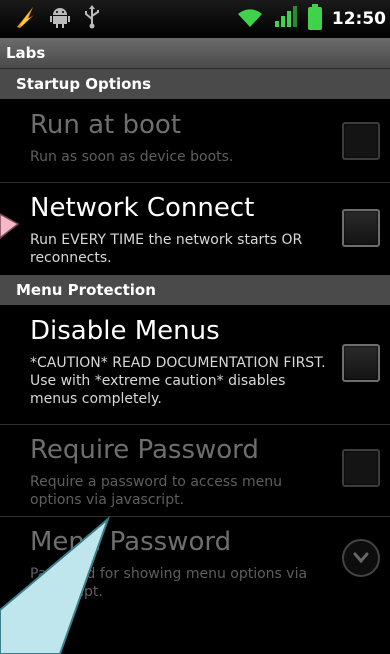 This screenshot has width=390, height=654. What do you see at coordinates (25, 19) in the screenshot?
I see `flame-icon` at bounding box center [25, 19].